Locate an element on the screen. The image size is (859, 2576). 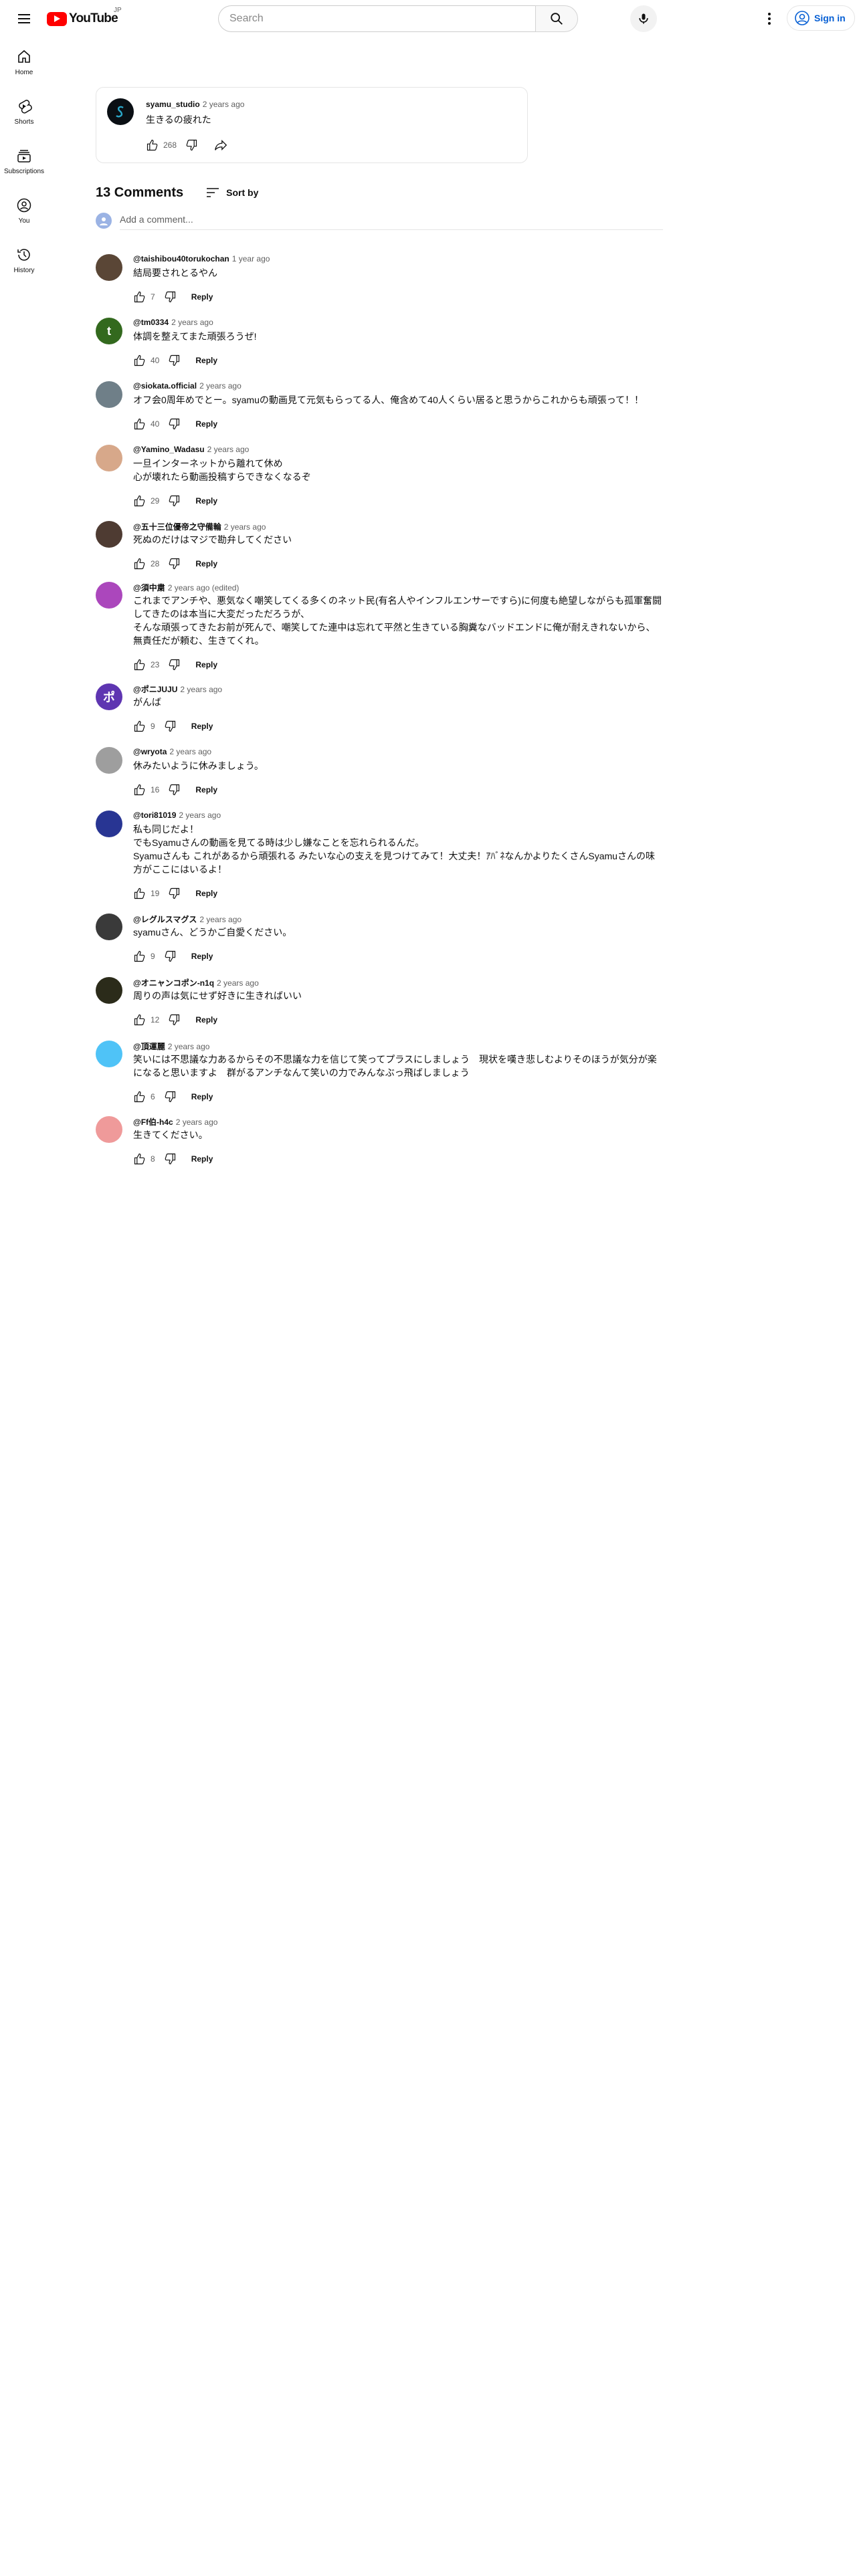
post-author: syamu_studio 2 years ago is located at coordinates (195, 104).